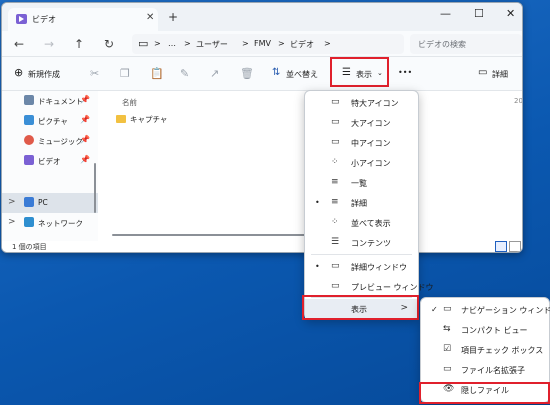 The image size is (550, 405). Describe the element at coordinates (49, 44) in the screenshot. I see `forward-arrow-icon: →` at that location.